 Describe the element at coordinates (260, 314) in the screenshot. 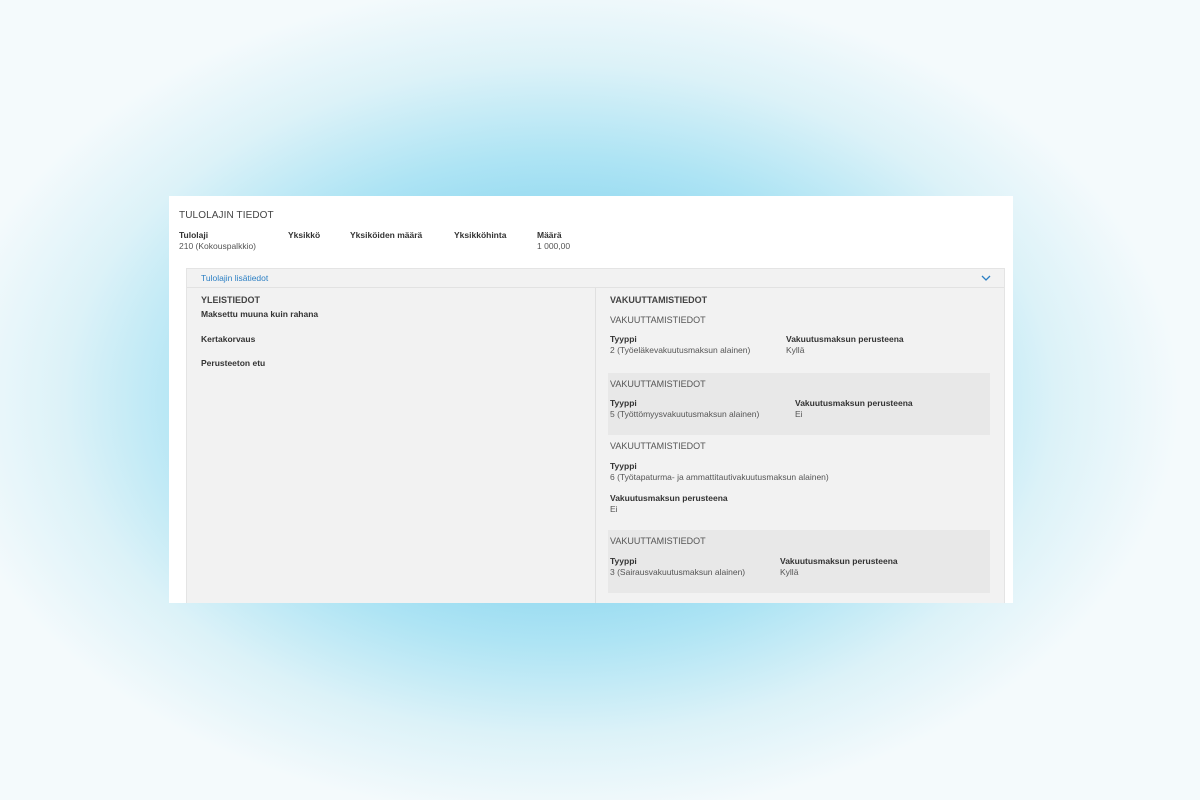

I see `general-item: Maksettu muuna kuin rahana` at that location.